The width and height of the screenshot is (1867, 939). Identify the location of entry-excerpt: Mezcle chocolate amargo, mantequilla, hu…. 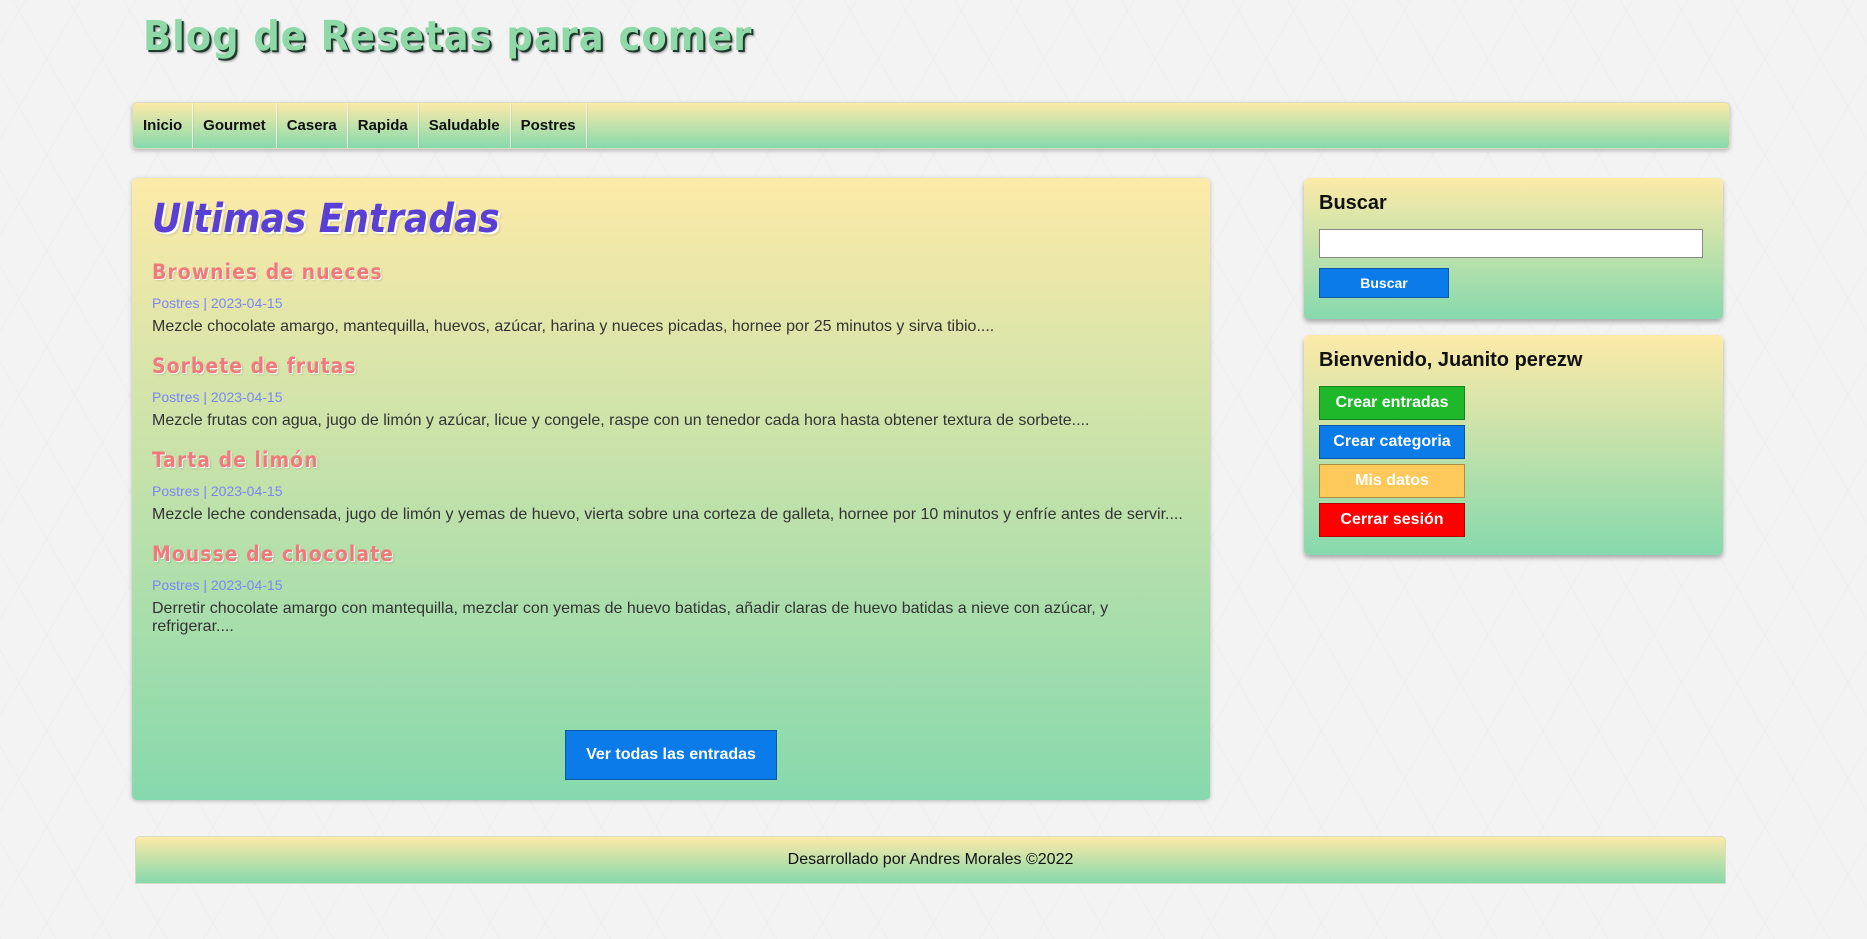
(573, 326).